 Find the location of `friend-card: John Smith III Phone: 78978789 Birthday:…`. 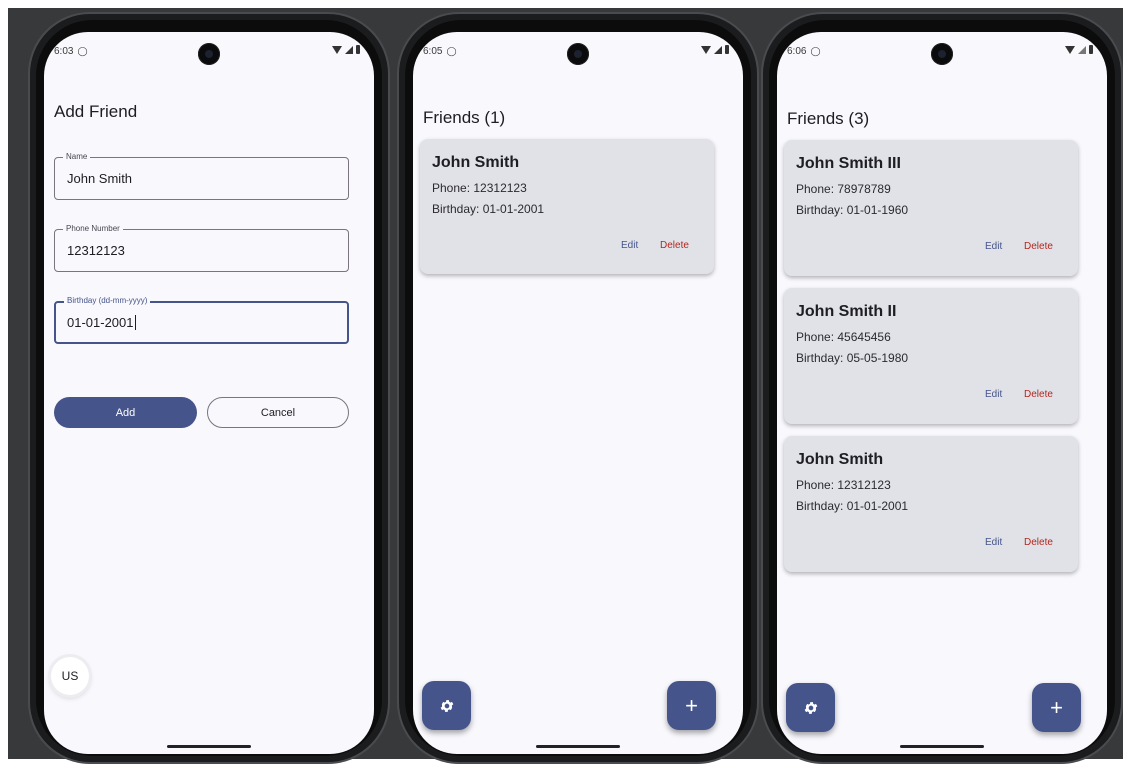

friend-card: John Smith III Phone: 78978789 Birthday:… is located at coordinates (931, 208).